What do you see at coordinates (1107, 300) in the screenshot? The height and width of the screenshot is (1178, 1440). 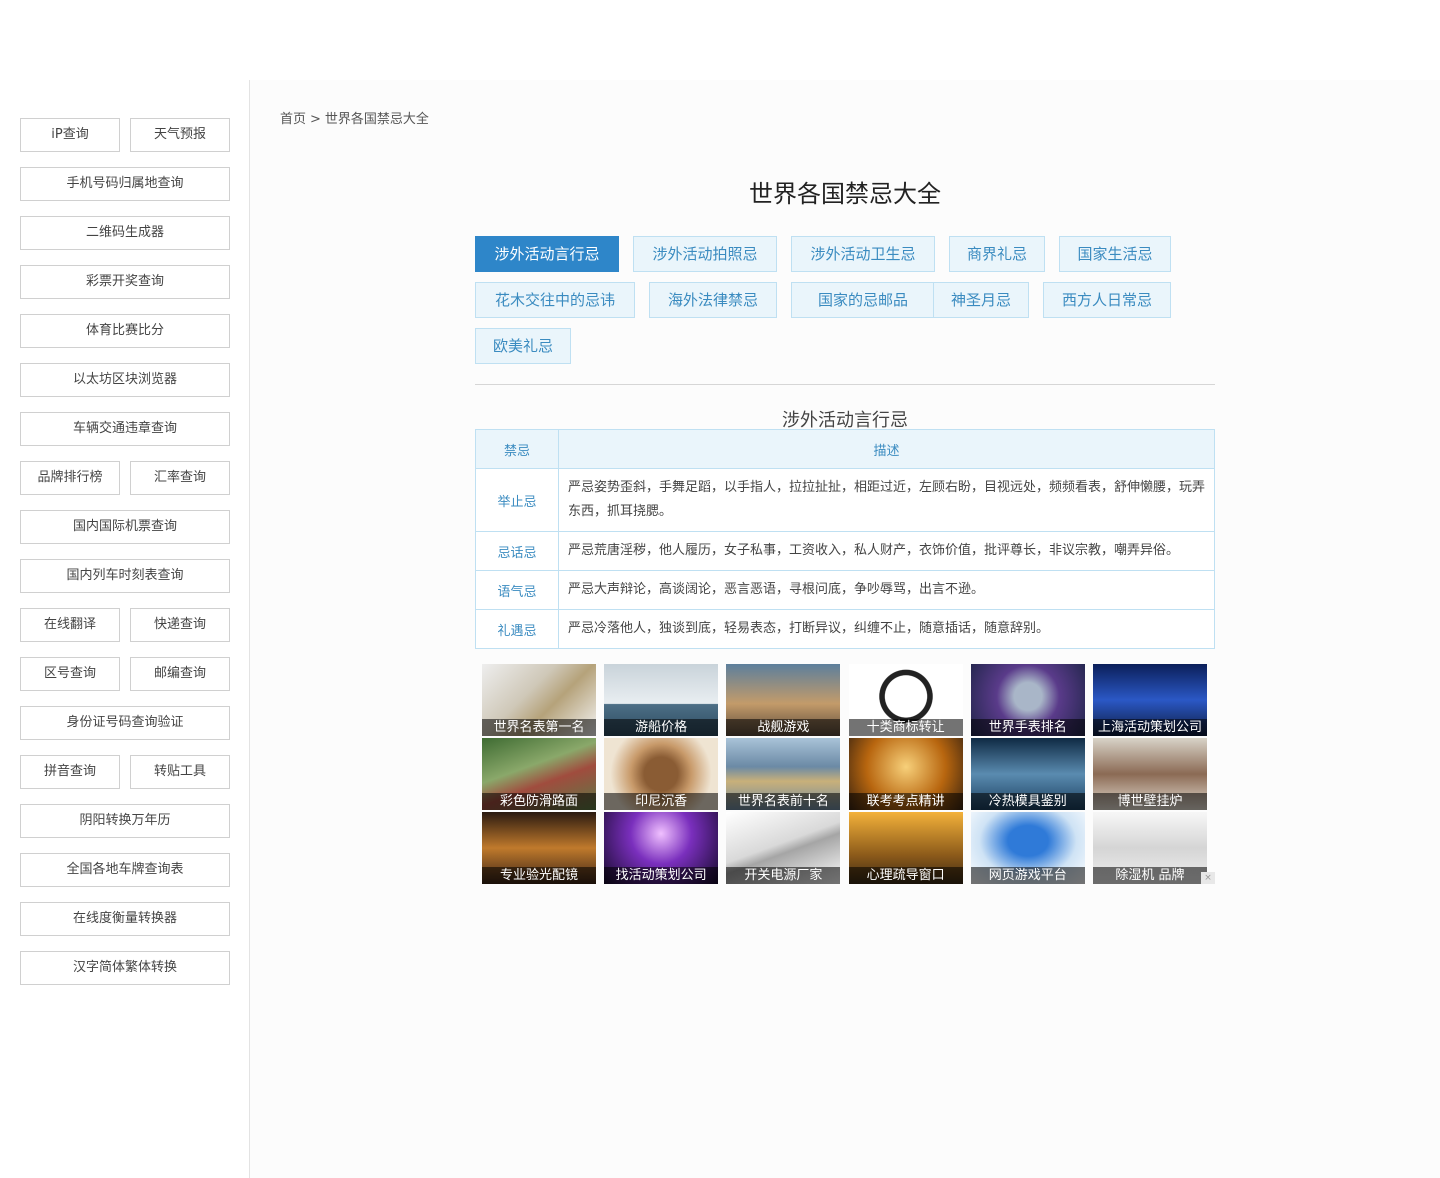 I see `tag-9: 西方人日常忌` at bounding box center [1107, 300].